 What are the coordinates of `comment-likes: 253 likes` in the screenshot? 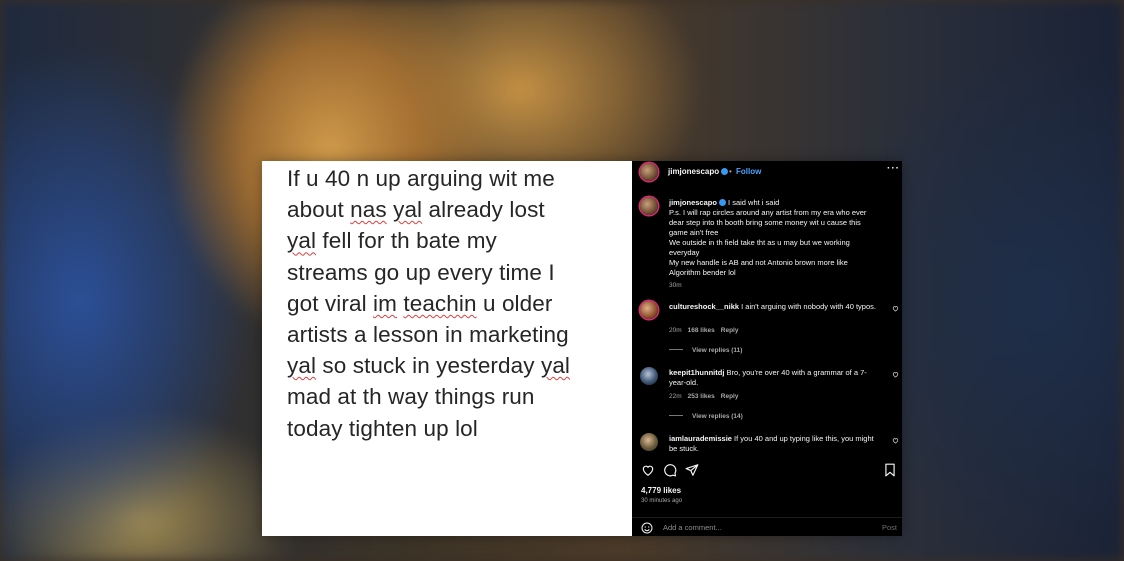 It's located at (701, 396).